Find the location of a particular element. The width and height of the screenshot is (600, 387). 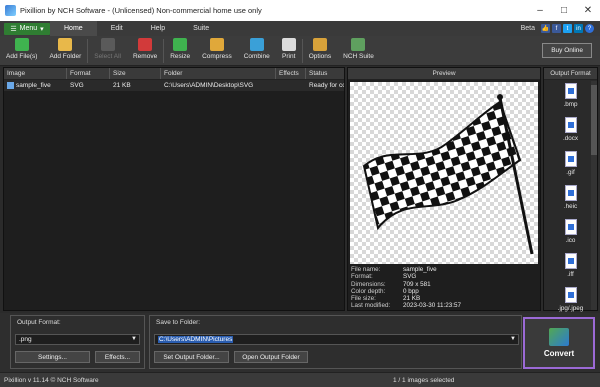

main-menu-button: ☰ Menu ▾ is located at coordinates (27, 28).